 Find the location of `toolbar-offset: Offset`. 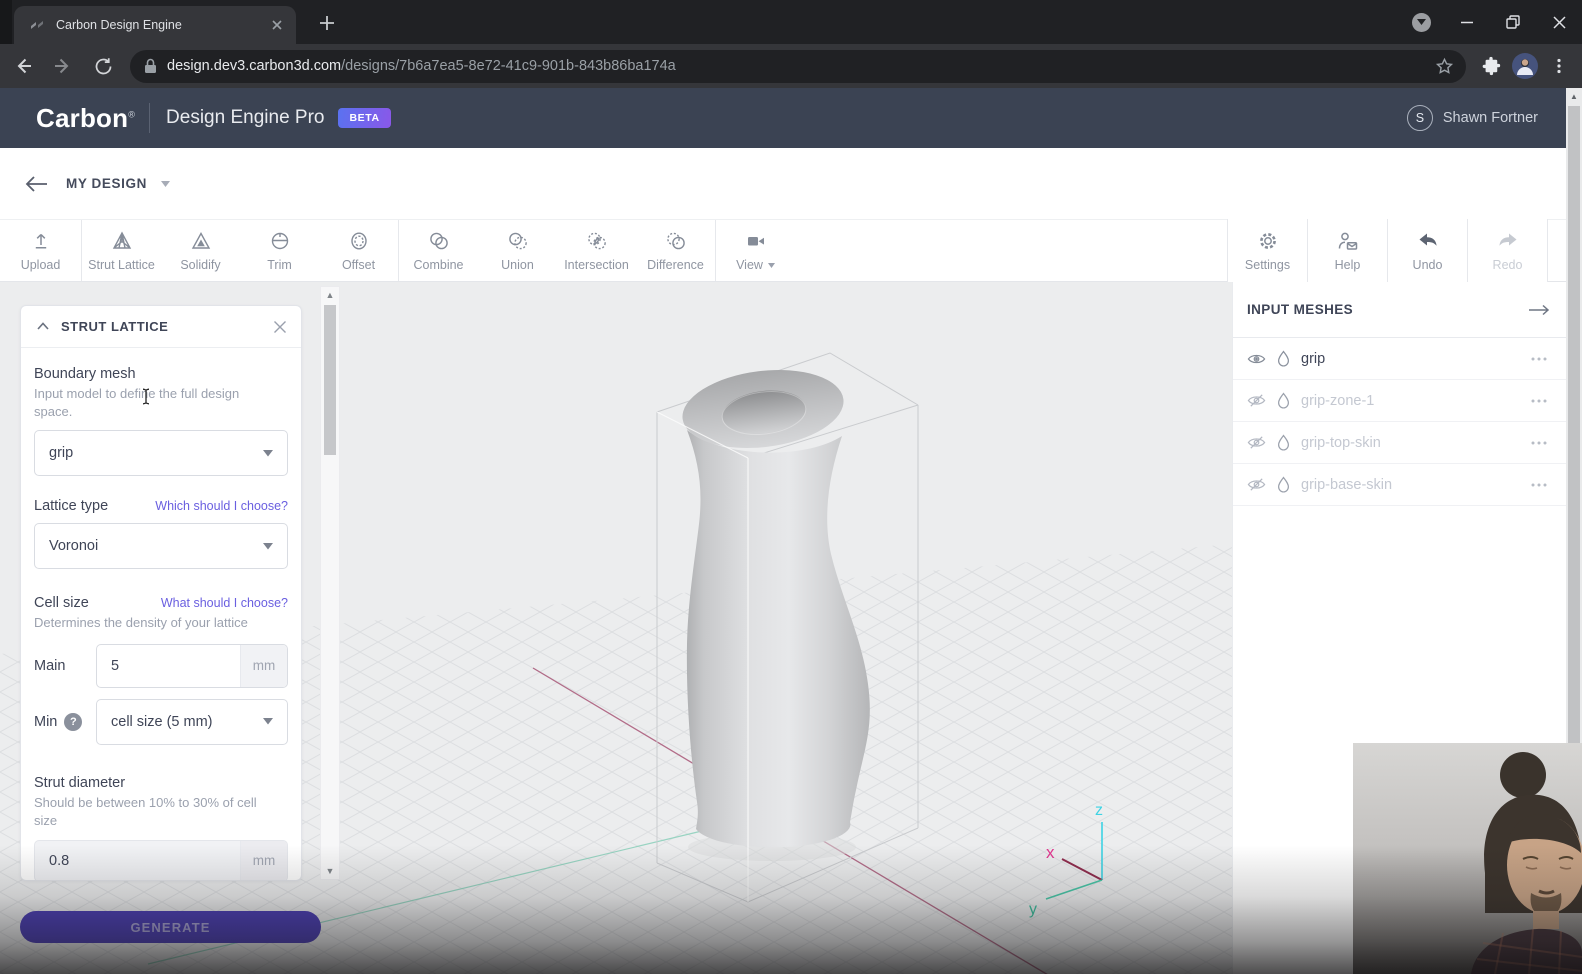

toolbar-offset: Offset is located at coordinates (358, 250).